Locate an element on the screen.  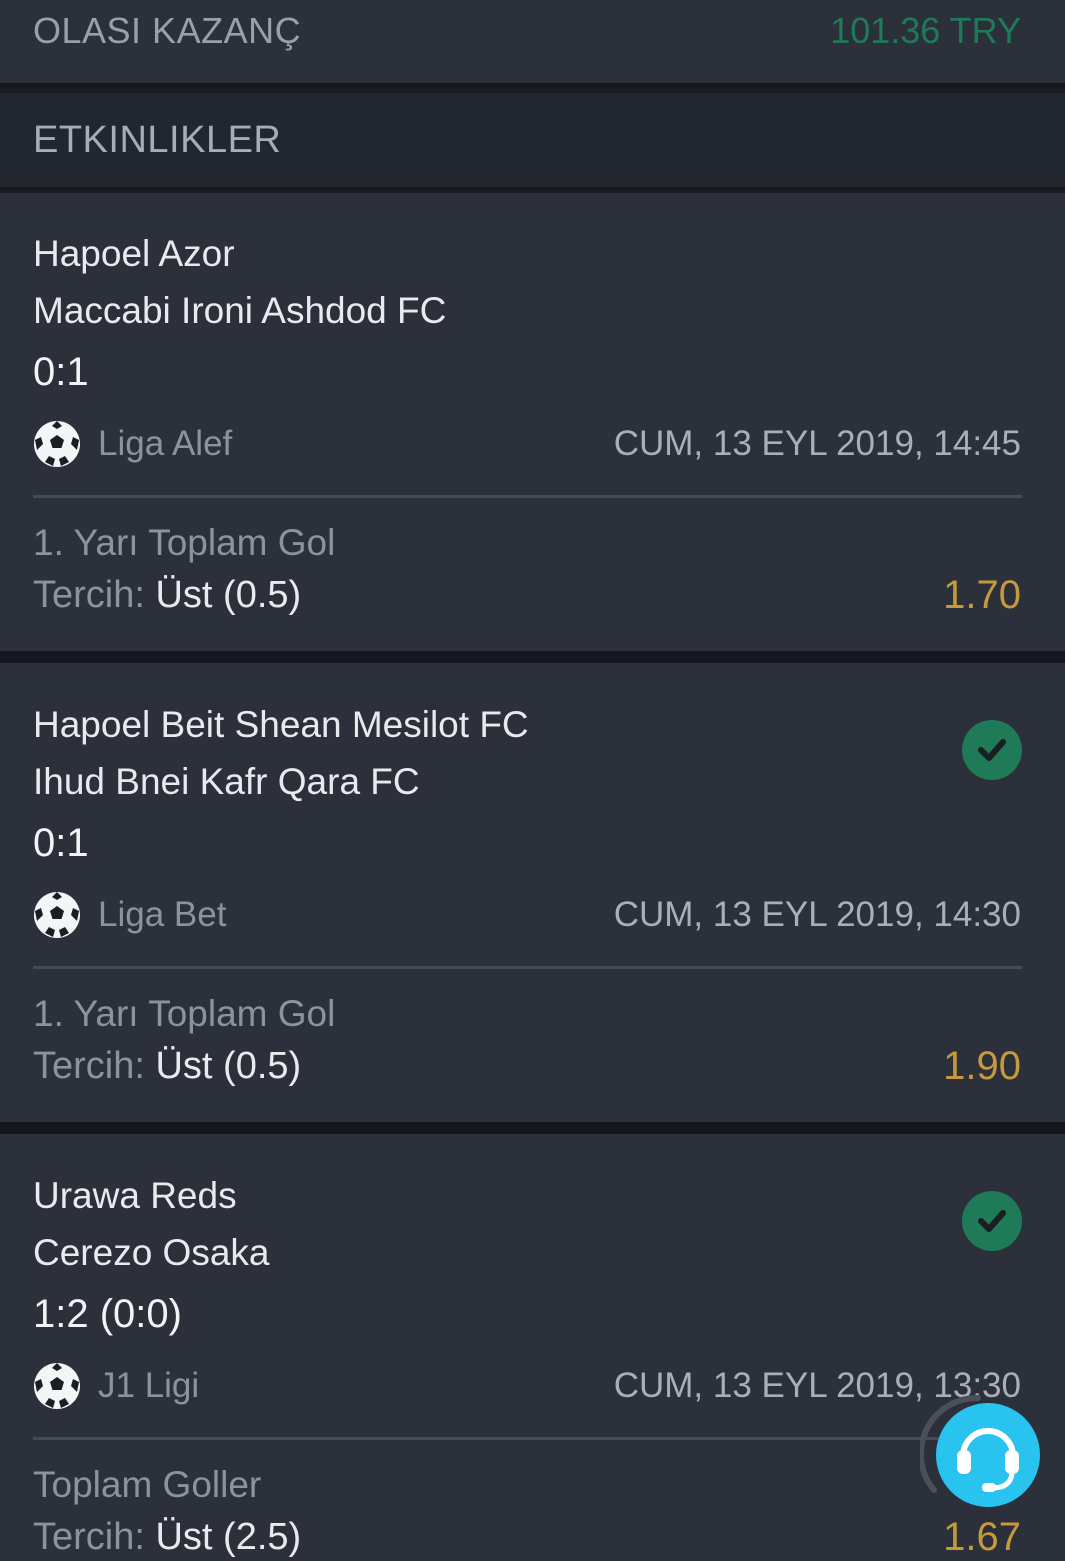
away-team: Maccabi Ironi Ashdod FC is located at coordinates (240, 310).